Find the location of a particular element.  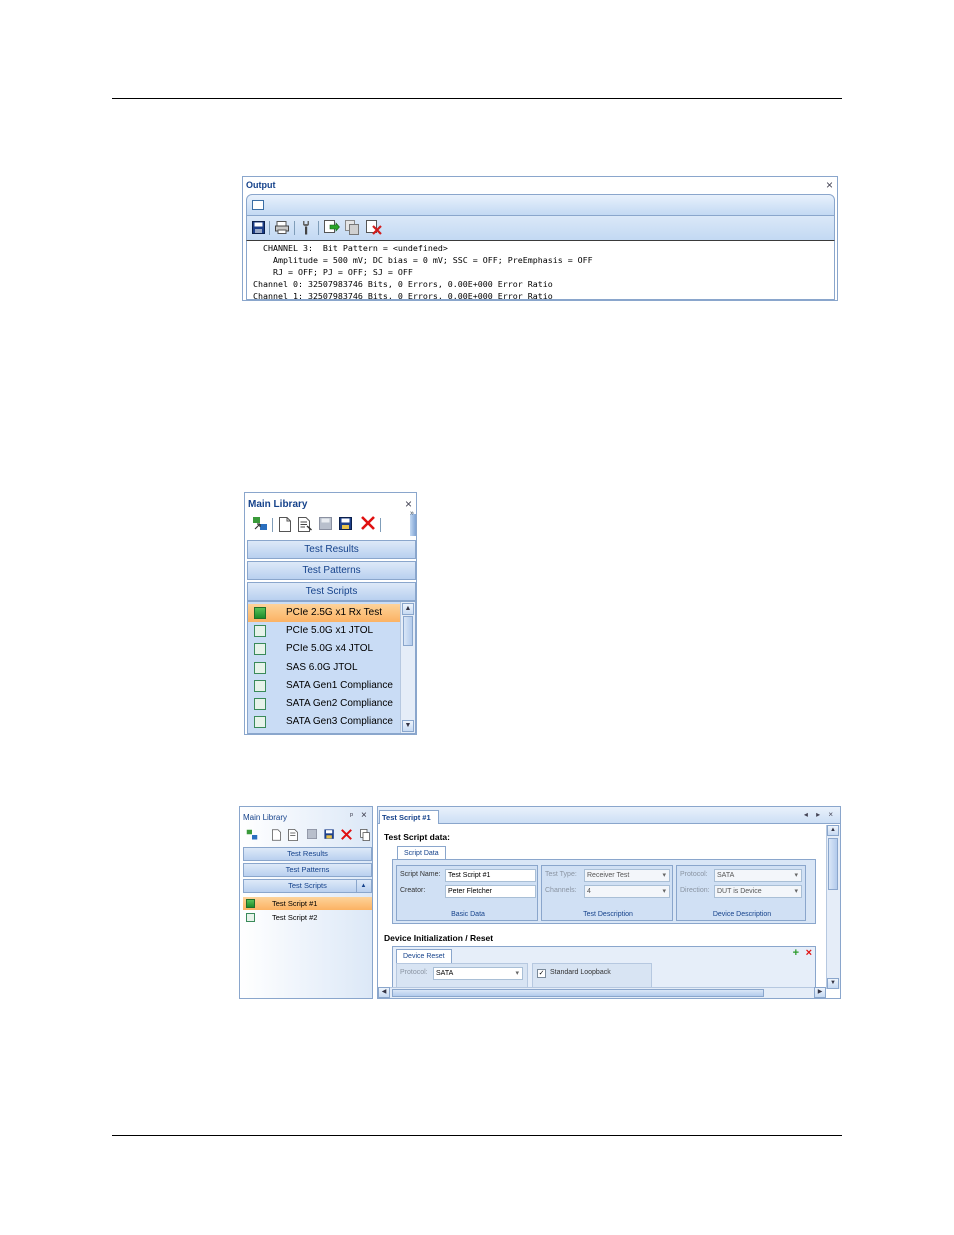

channels-select: 4 is located at coordinates (627, 891).